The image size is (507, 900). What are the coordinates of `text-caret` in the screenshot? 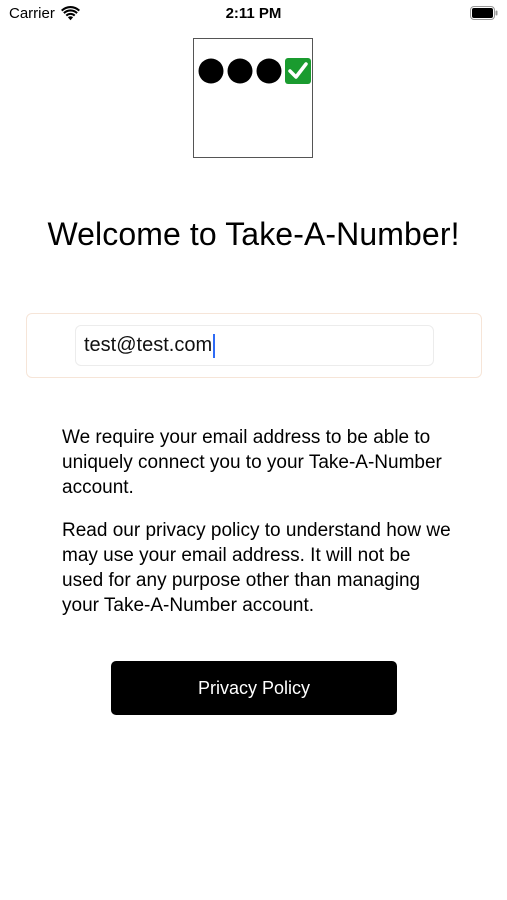 It's located at (214, 345).